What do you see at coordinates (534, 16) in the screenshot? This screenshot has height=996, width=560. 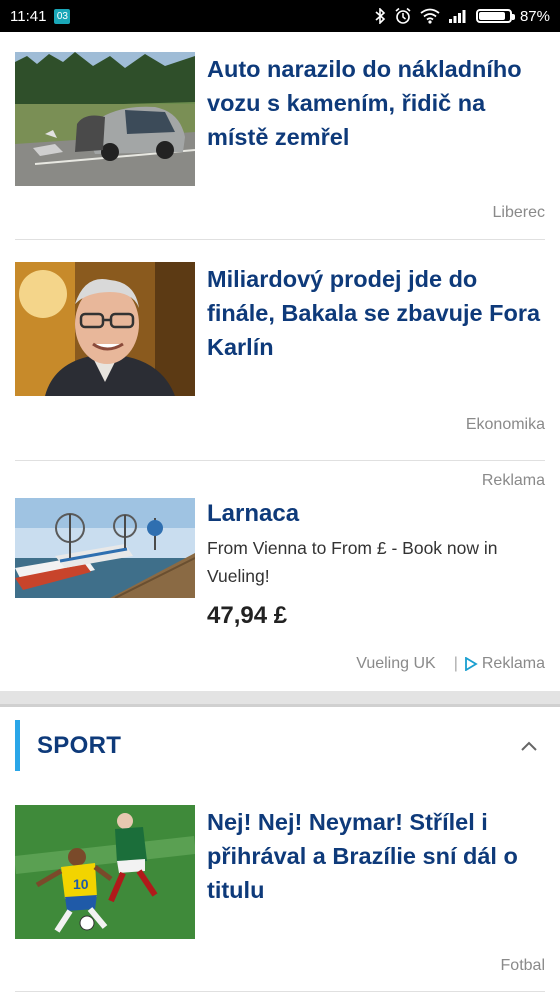 I see `battery-percent: 87%` at bounding box center [534, 16].